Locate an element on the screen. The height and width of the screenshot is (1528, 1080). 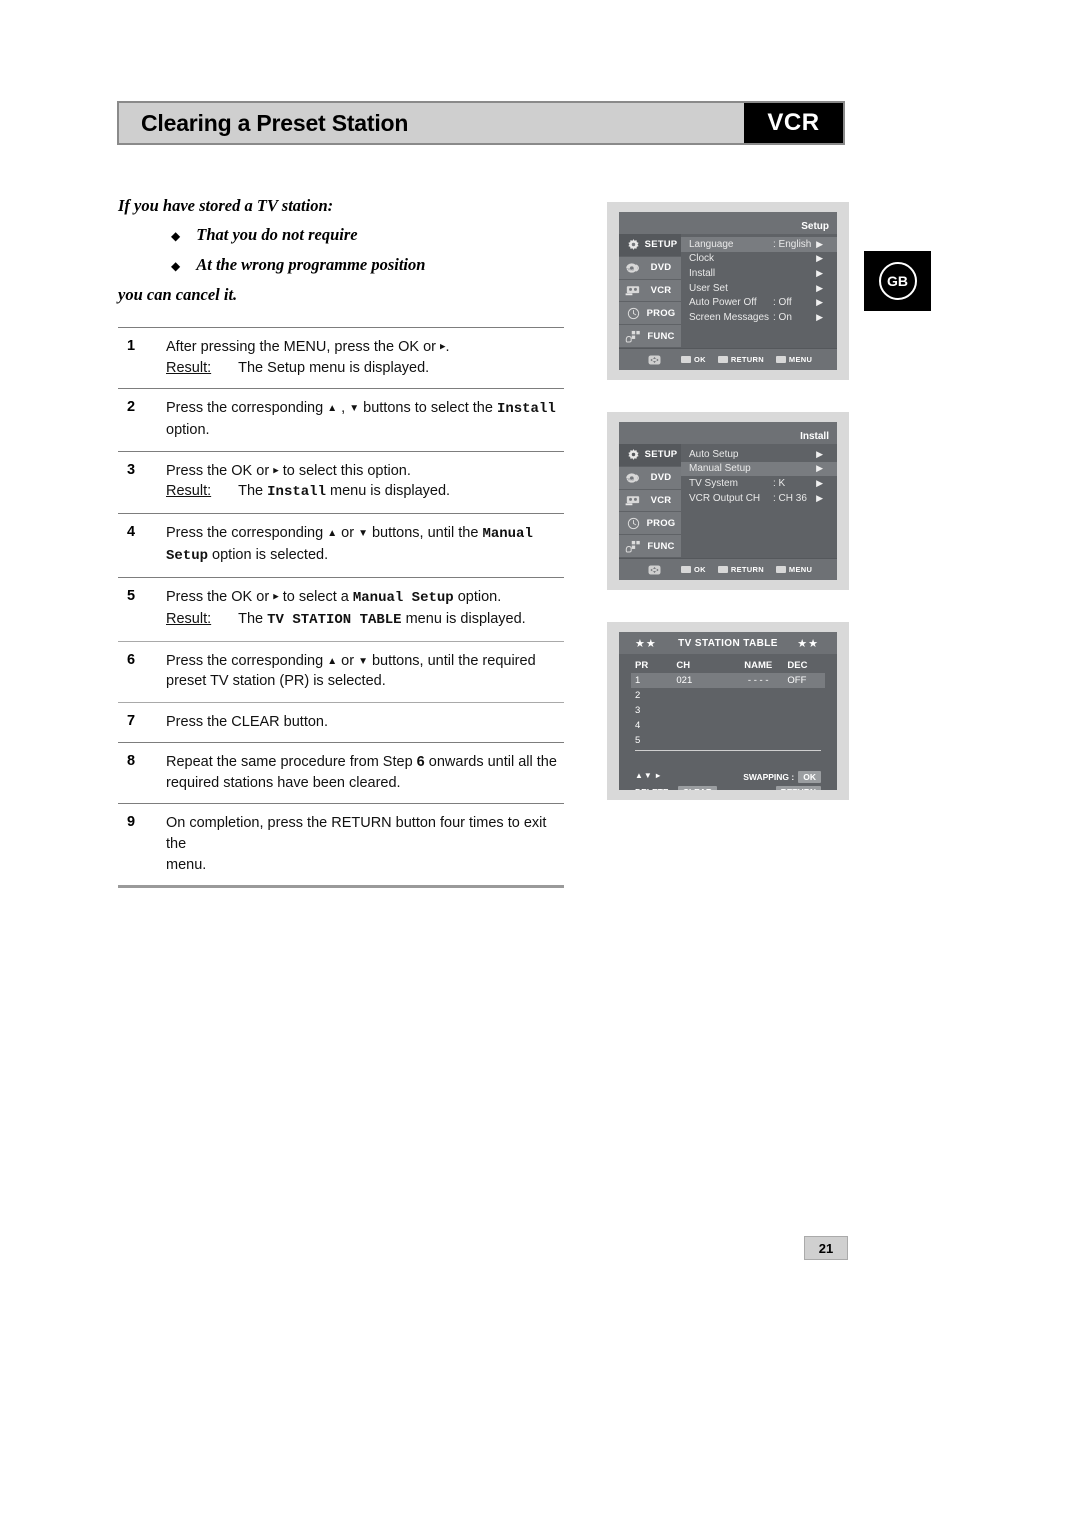
step-text: Press the OK or is located at coordinates (220, 596).